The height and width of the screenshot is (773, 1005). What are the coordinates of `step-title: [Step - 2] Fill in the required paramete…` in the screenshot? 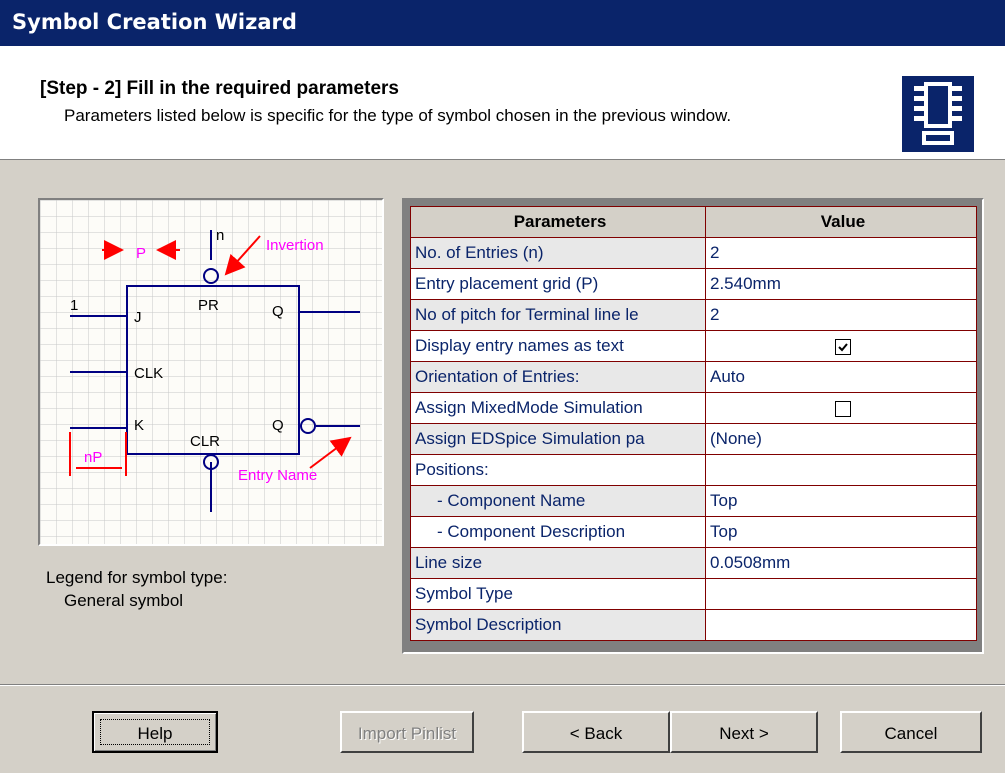 It's located at (219, 88).